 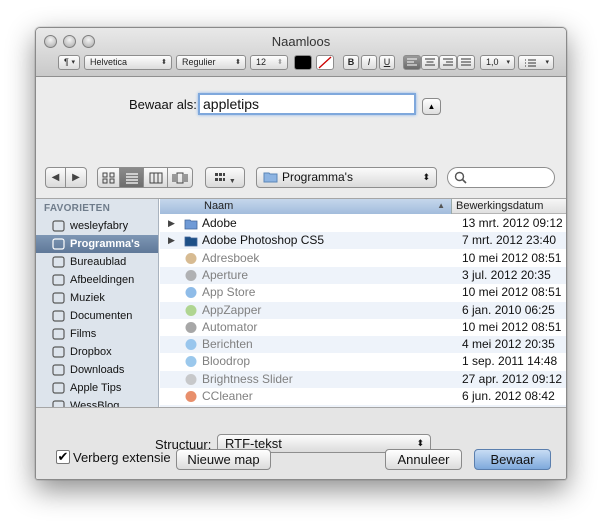 I want to click on file-row: Adresboek 10 mei 2012 08:51, so click(x=363, y=258).